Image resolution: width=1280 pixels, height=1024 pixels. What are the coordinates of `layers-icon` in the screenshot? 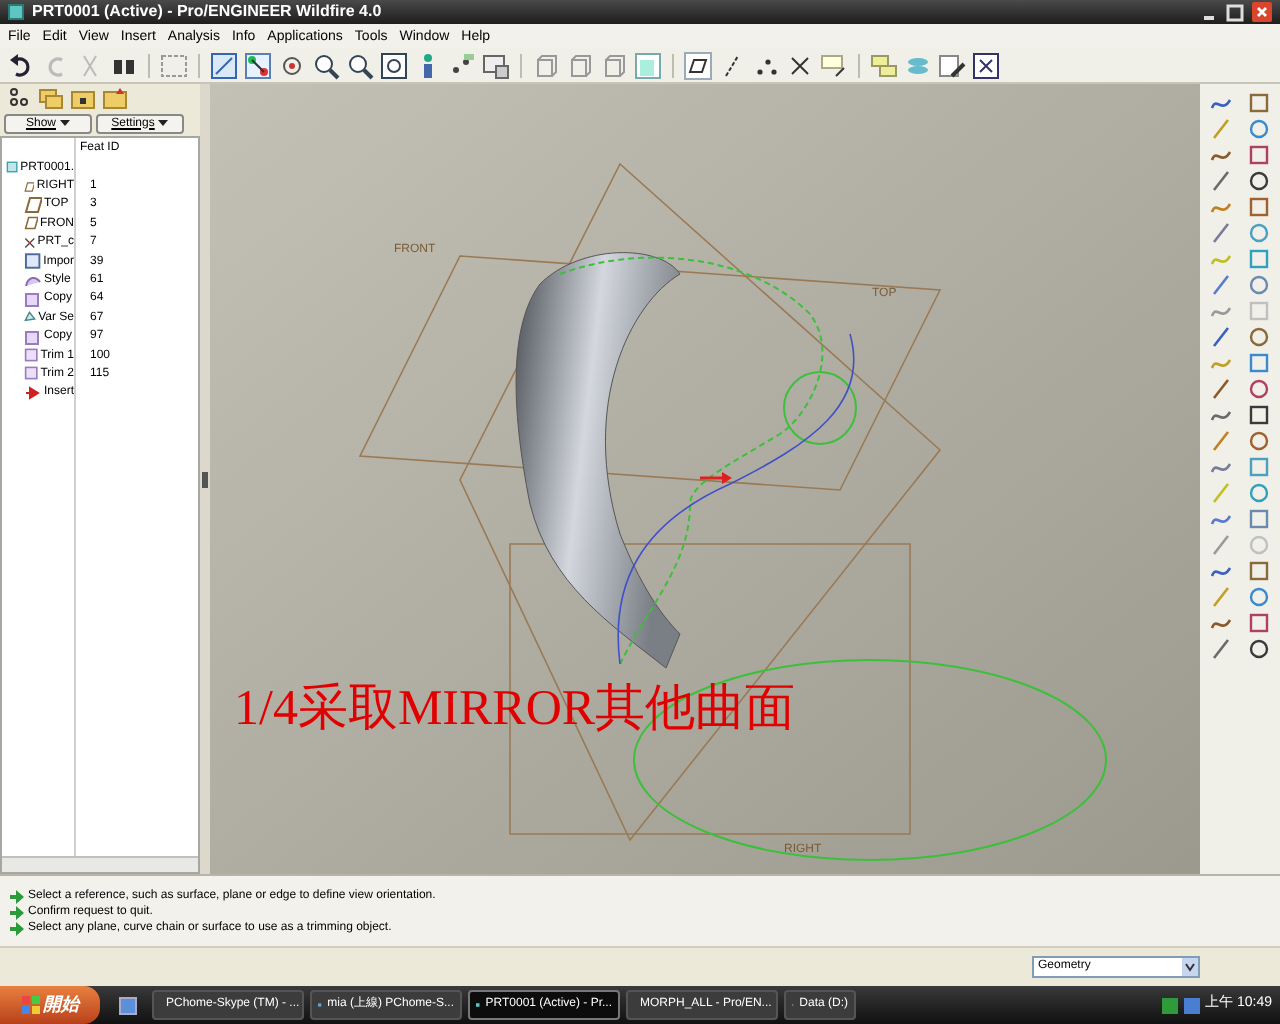 It's located at (884, 65).